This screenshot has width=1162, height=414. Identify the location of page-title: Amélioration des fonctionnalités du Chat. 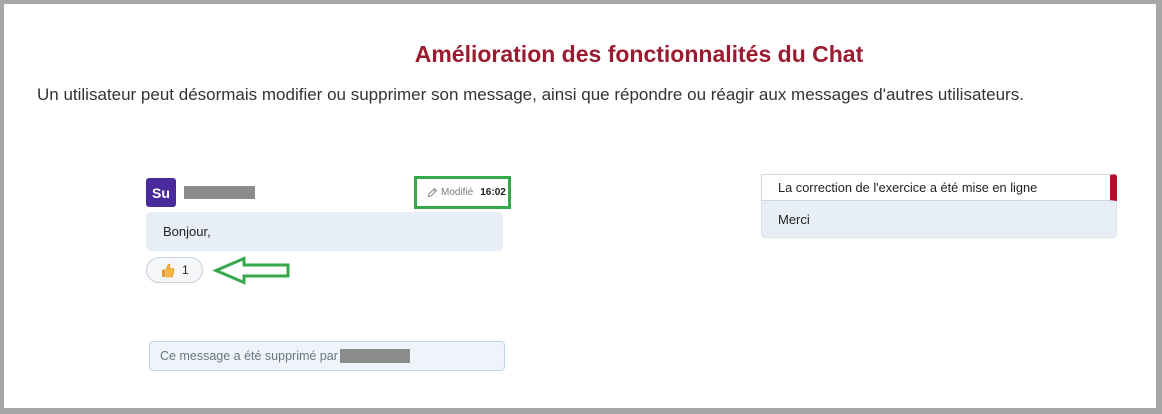
(639, 54).